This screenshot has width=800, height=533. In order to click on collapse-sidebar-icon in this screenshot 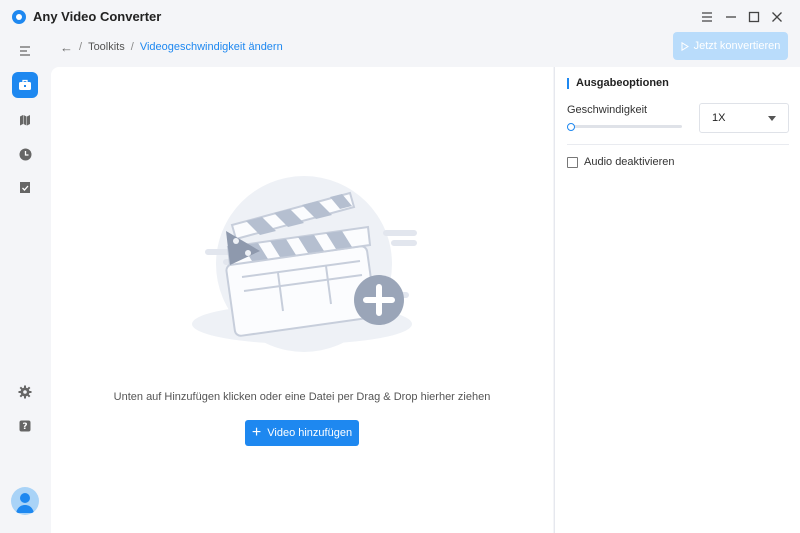, I will do `click(25, 51)`.